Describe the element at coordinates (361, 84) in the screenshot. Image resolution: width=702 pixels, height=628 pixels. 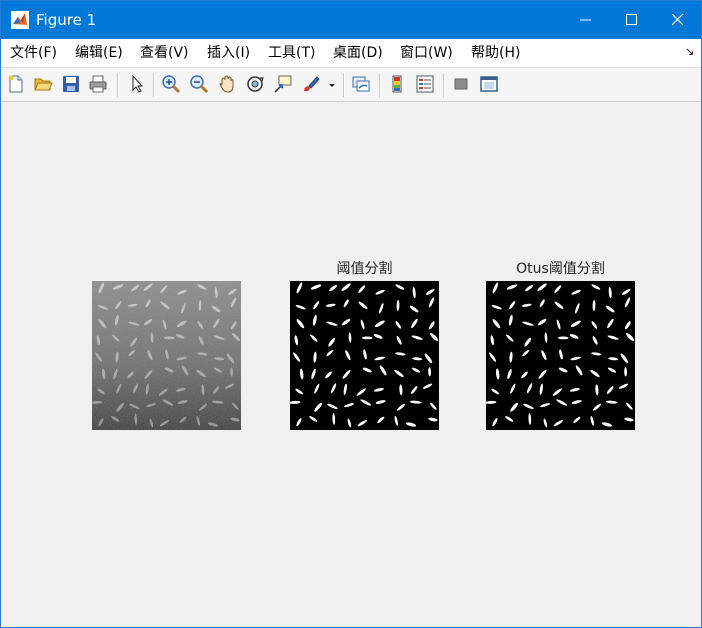
I see `link-plot-icon` at that location.